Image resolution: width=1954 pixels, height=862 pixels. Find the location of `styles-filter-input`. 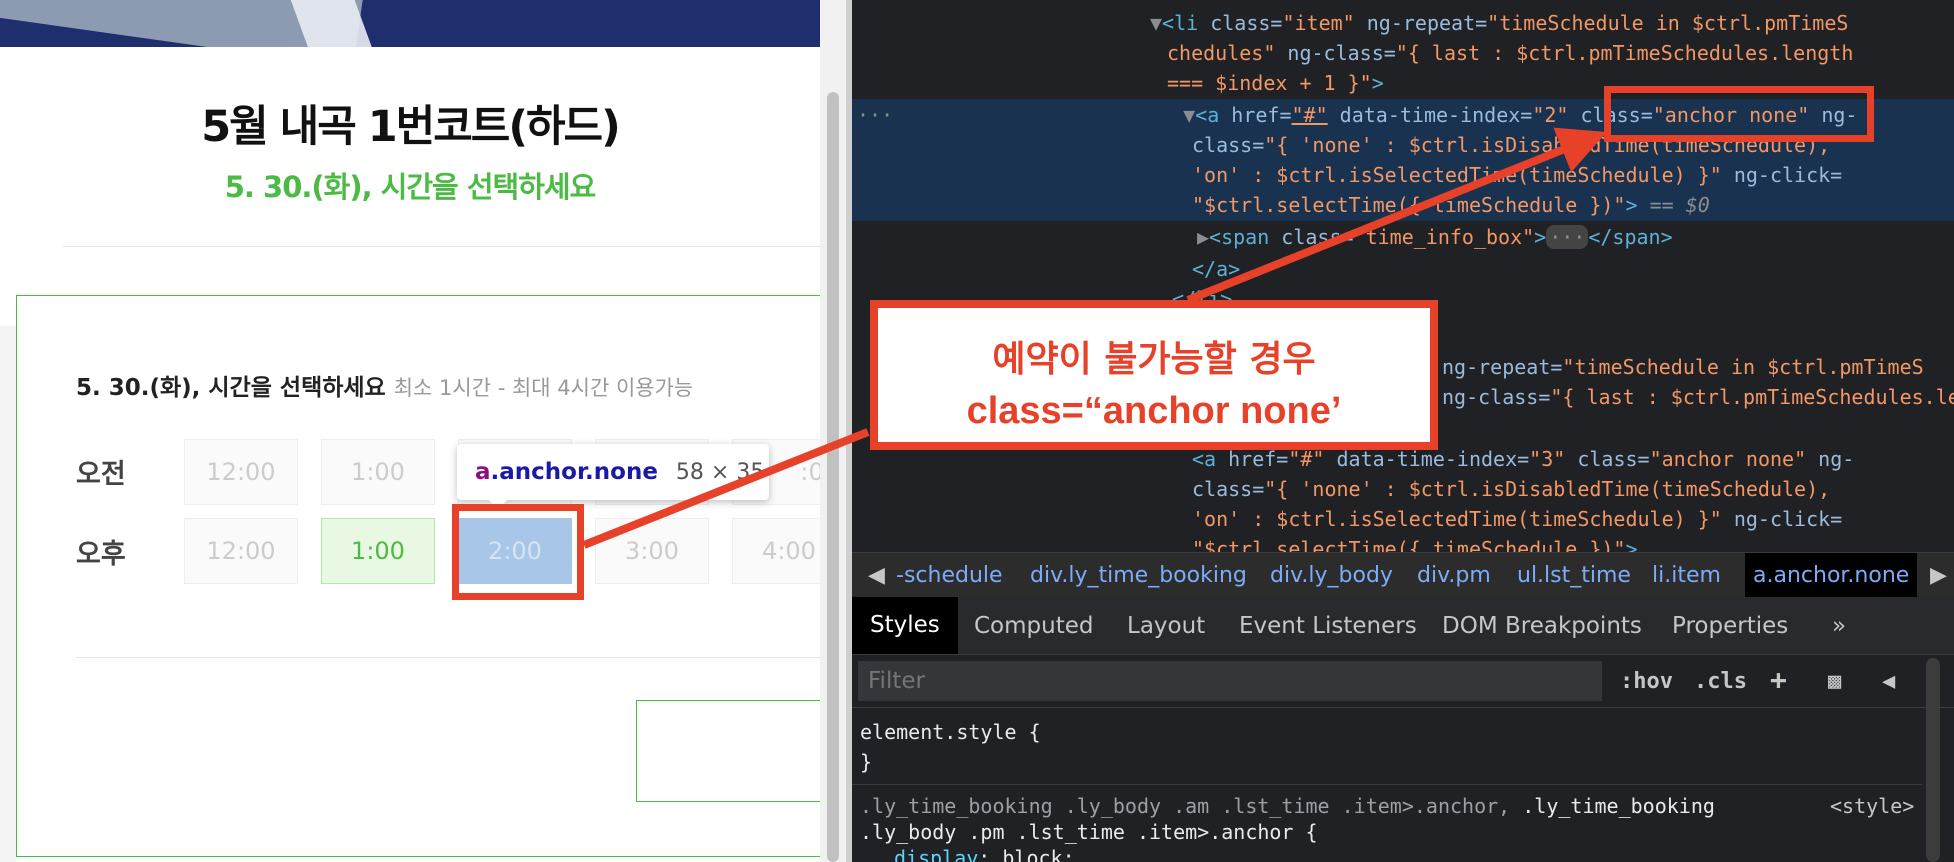

styles-filter-input is located at coordinates (1230, 681).